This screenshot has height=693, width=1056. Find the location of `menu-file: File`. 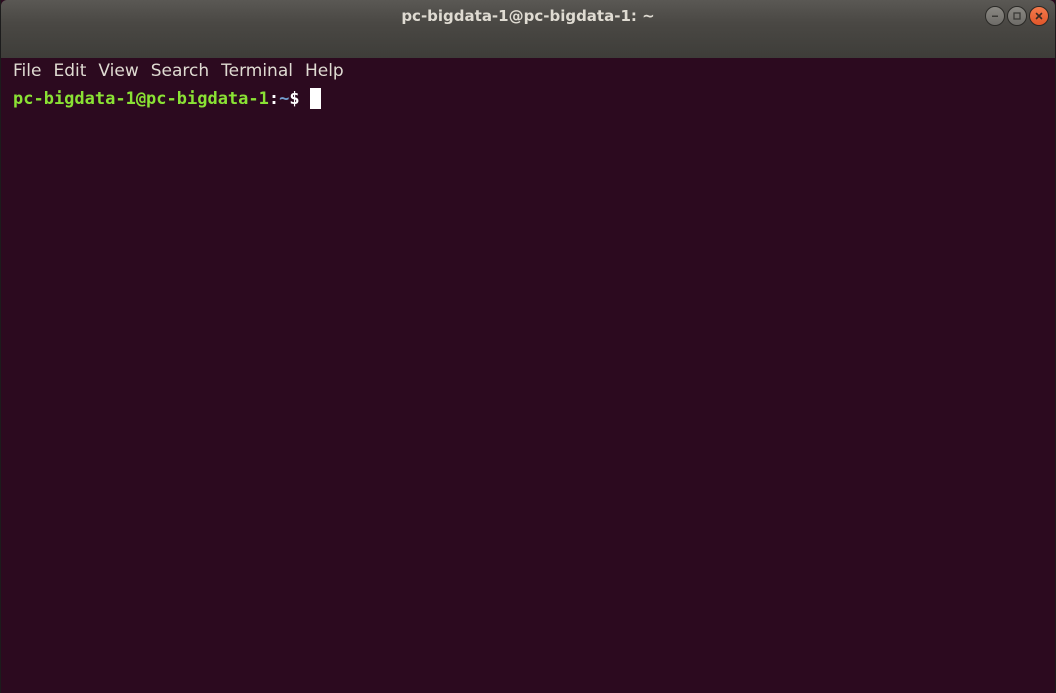

menu-file: File is located at coordinates (27, 71).